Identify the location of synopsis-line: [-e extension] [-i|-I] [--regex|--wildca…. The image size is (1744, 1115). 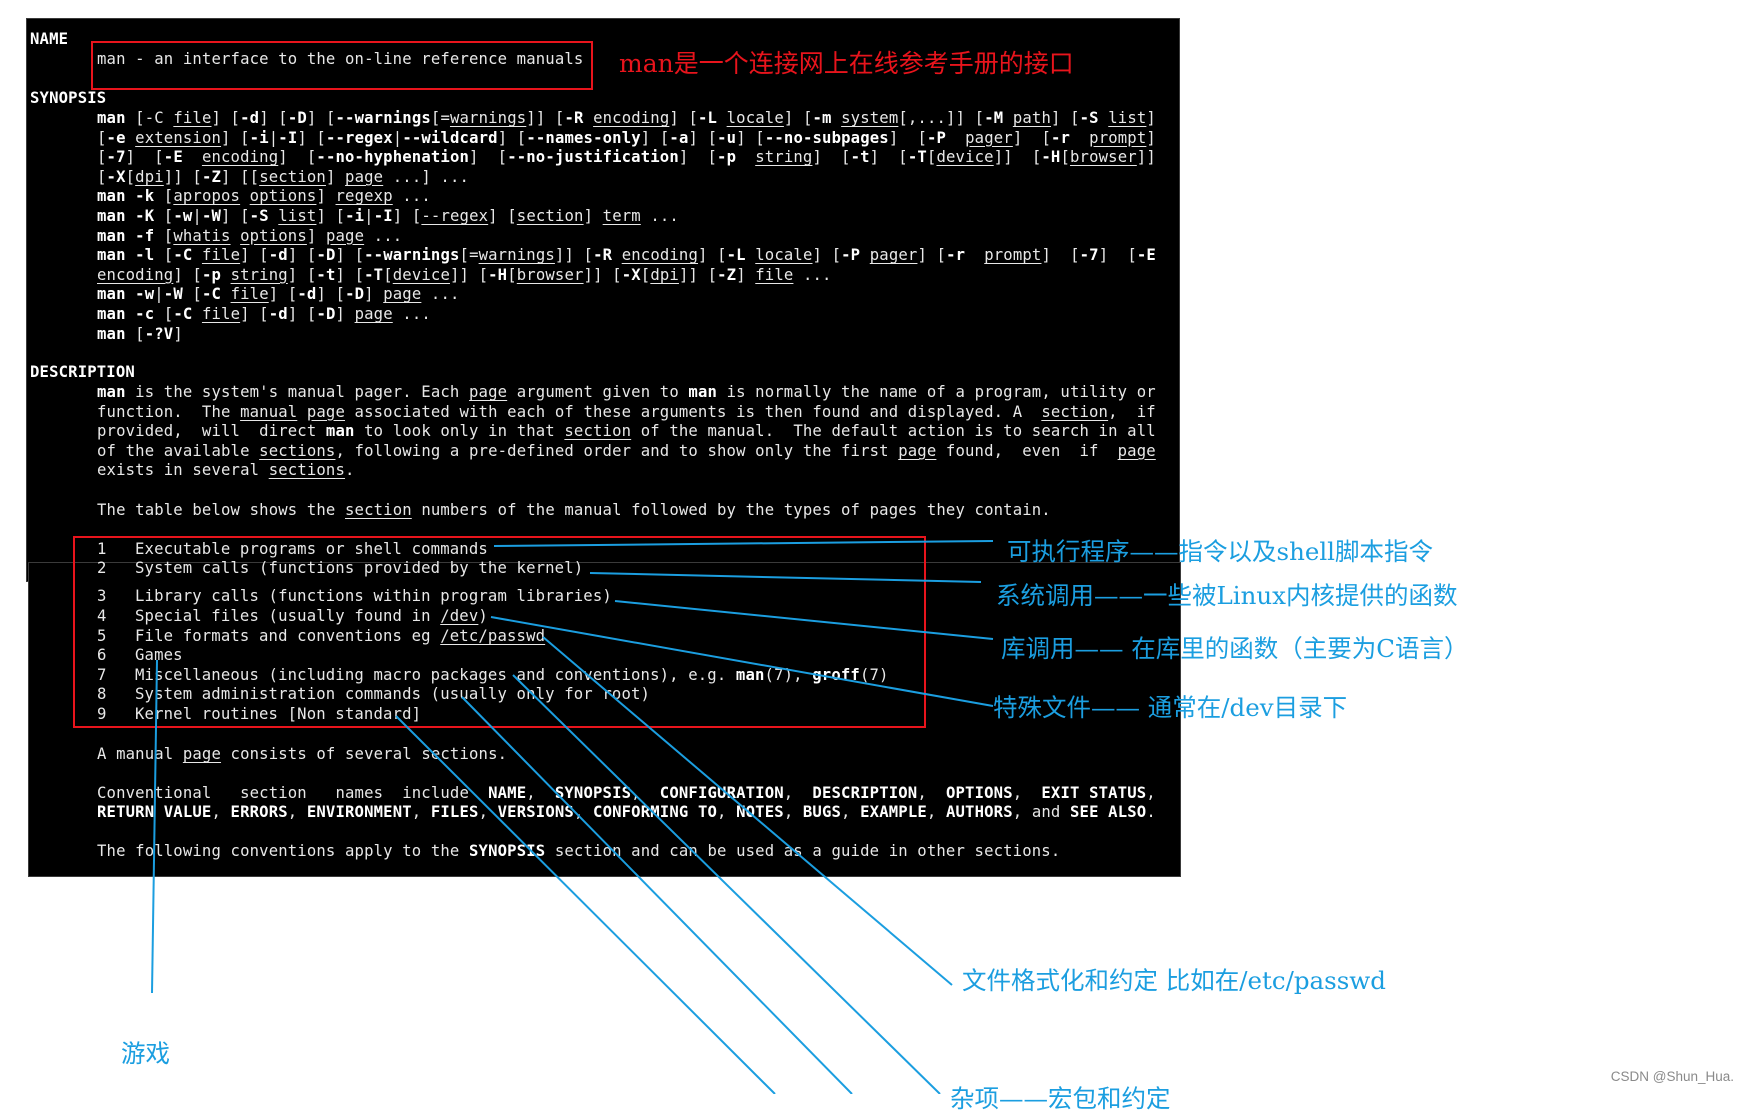
(626, 137).